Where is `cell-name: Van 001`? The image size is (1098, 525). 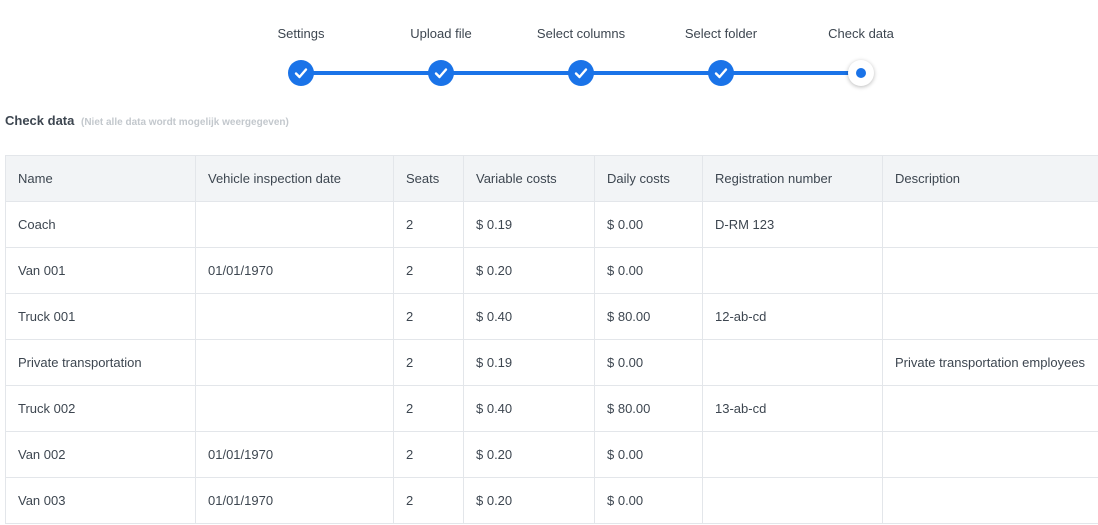 cell-name: Van 001 is located at coordinates (100, 270).